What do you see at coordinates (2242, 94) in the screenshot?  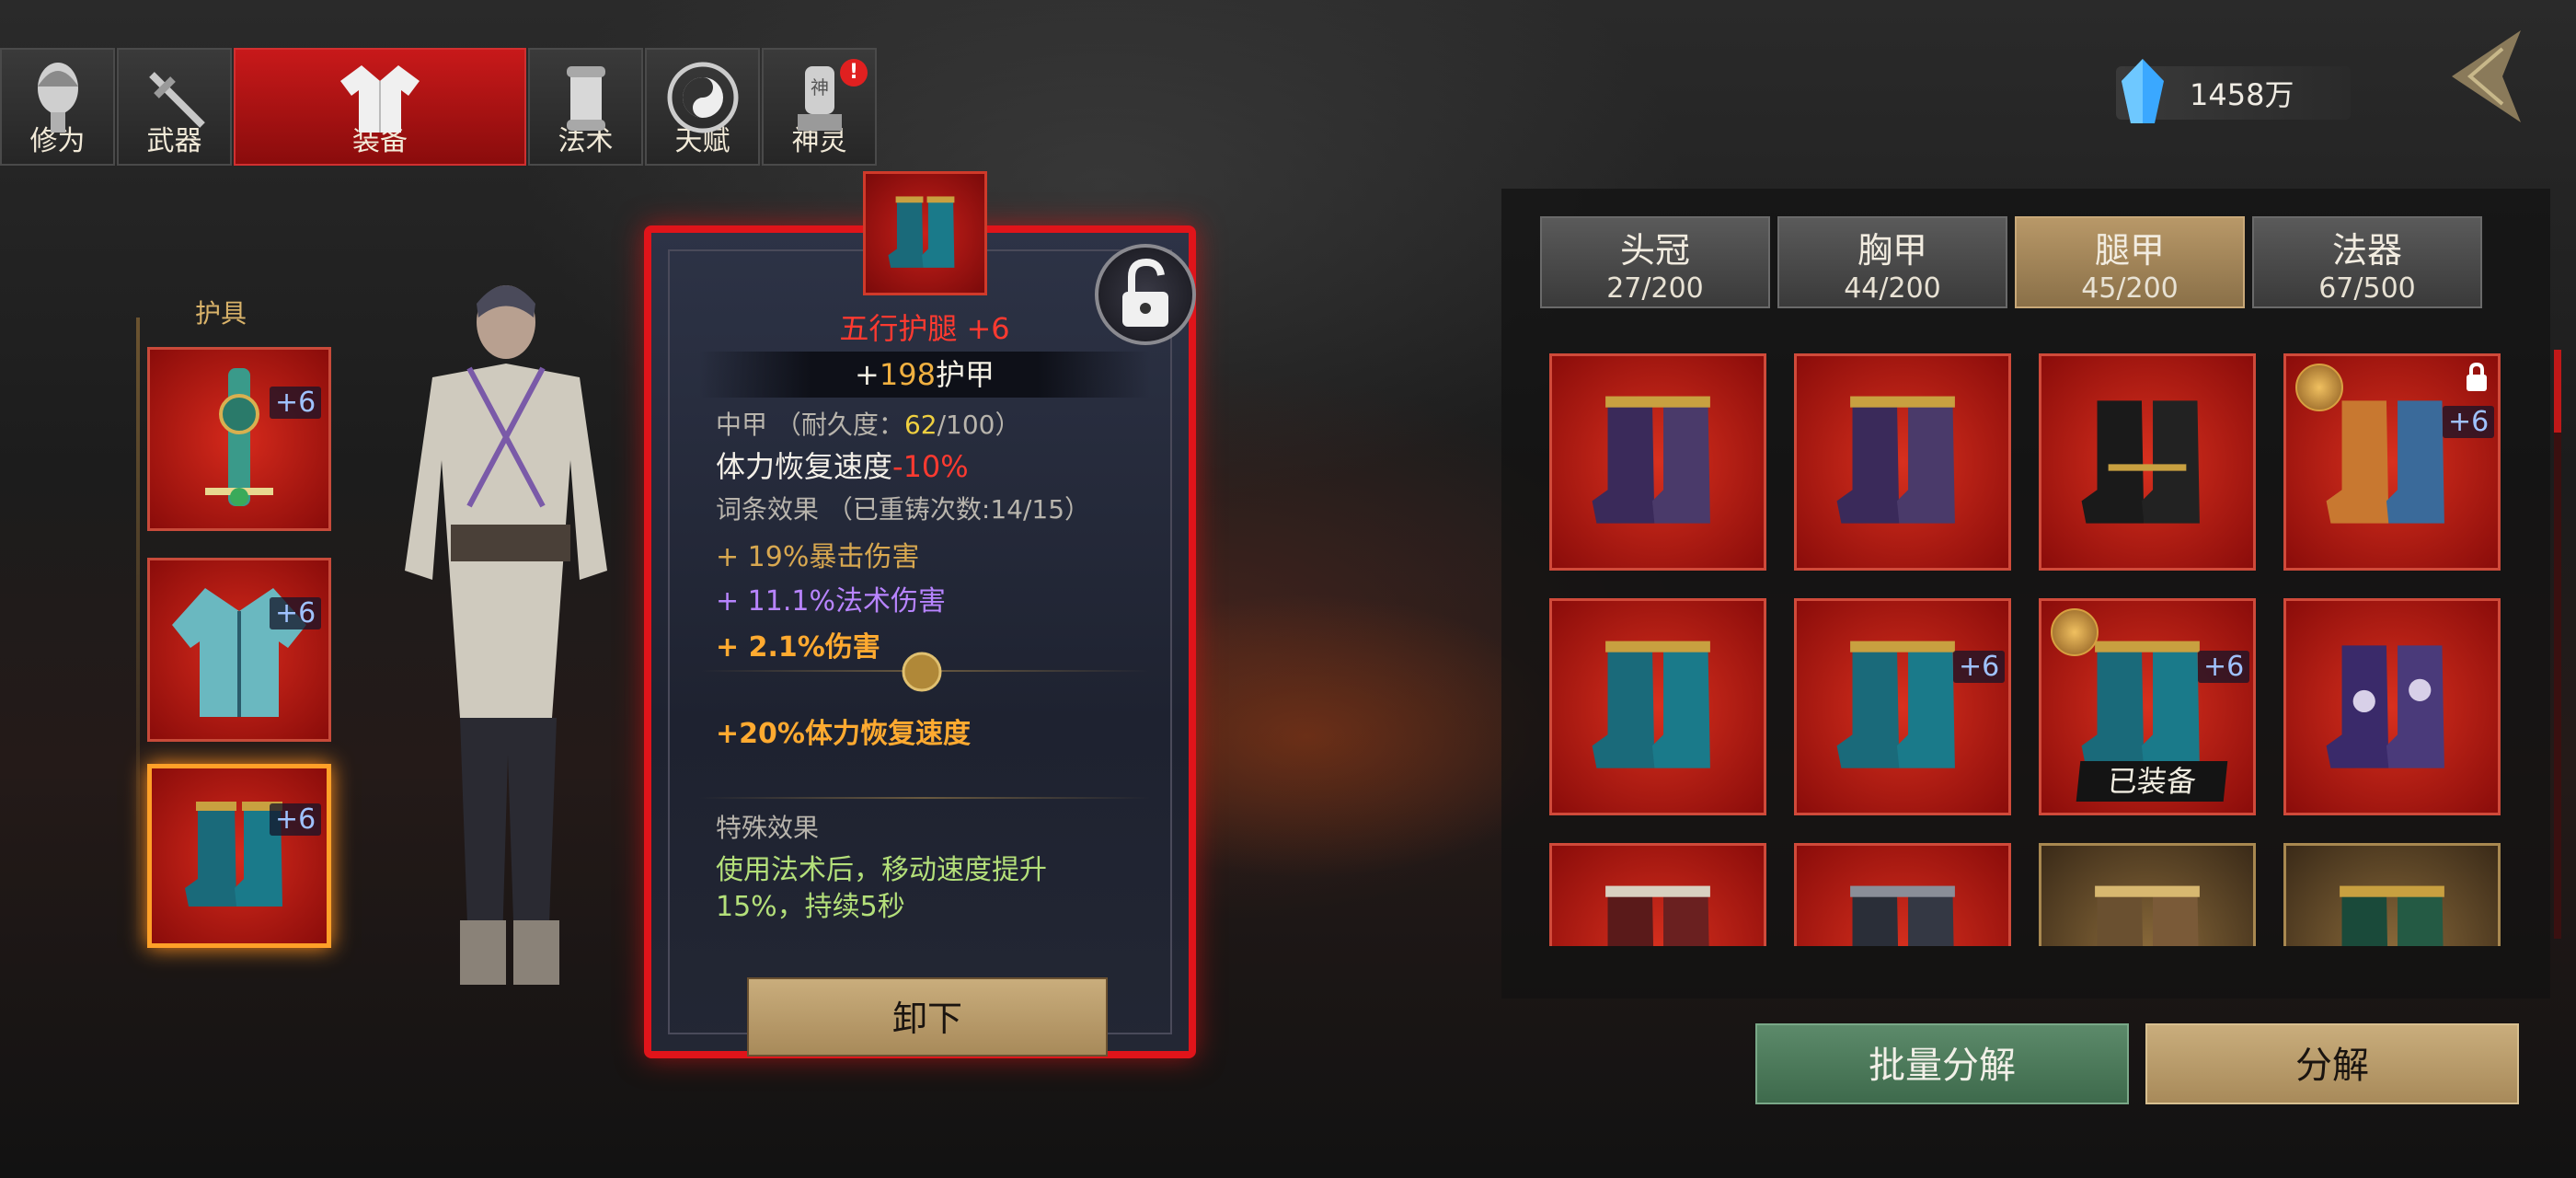 I see `currency-value: 1458万` at bounding box center [2242, 94].